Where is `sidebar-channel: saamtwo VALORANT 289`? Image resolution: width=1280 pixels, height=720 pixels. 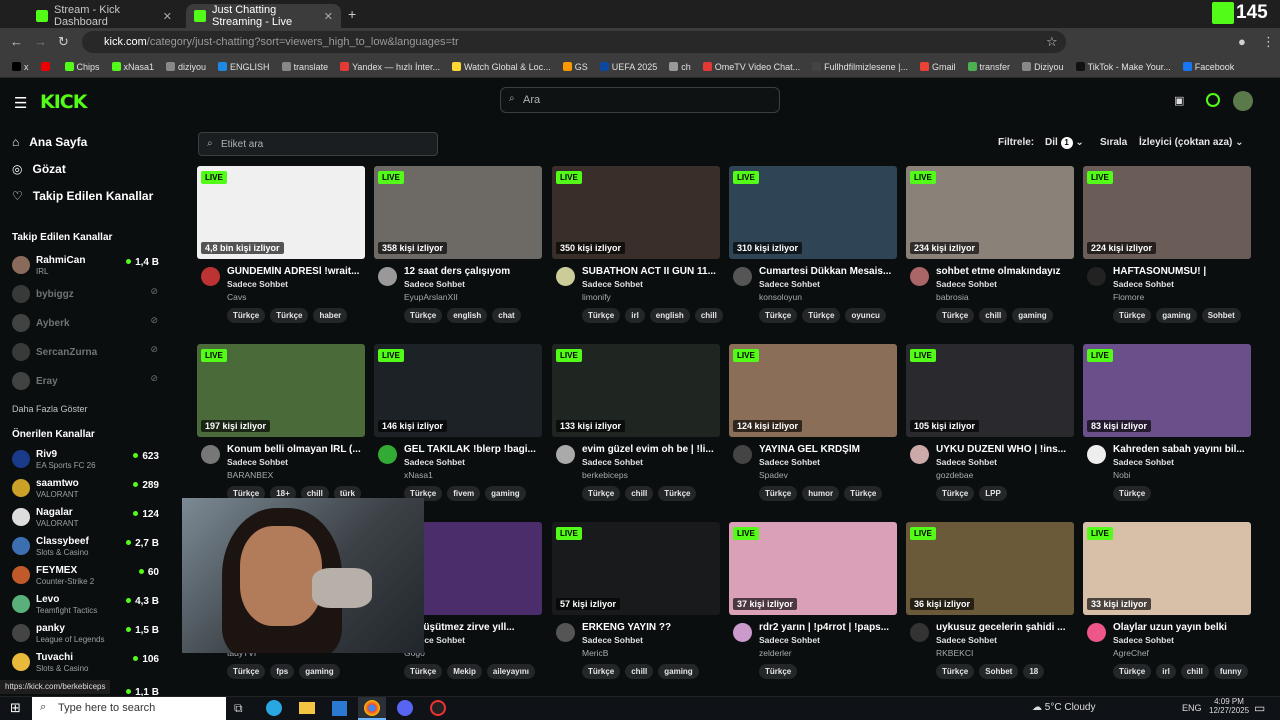
sidebar-channel: saamtwo VALORANT 289 is located at coordinates (87, 490).